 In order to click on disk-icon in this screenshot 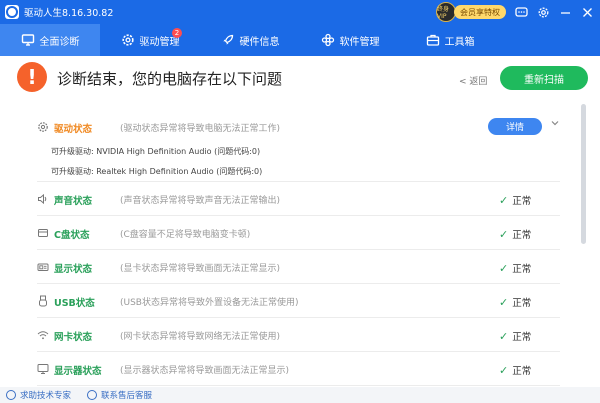, I will do `click(43, 233)`.